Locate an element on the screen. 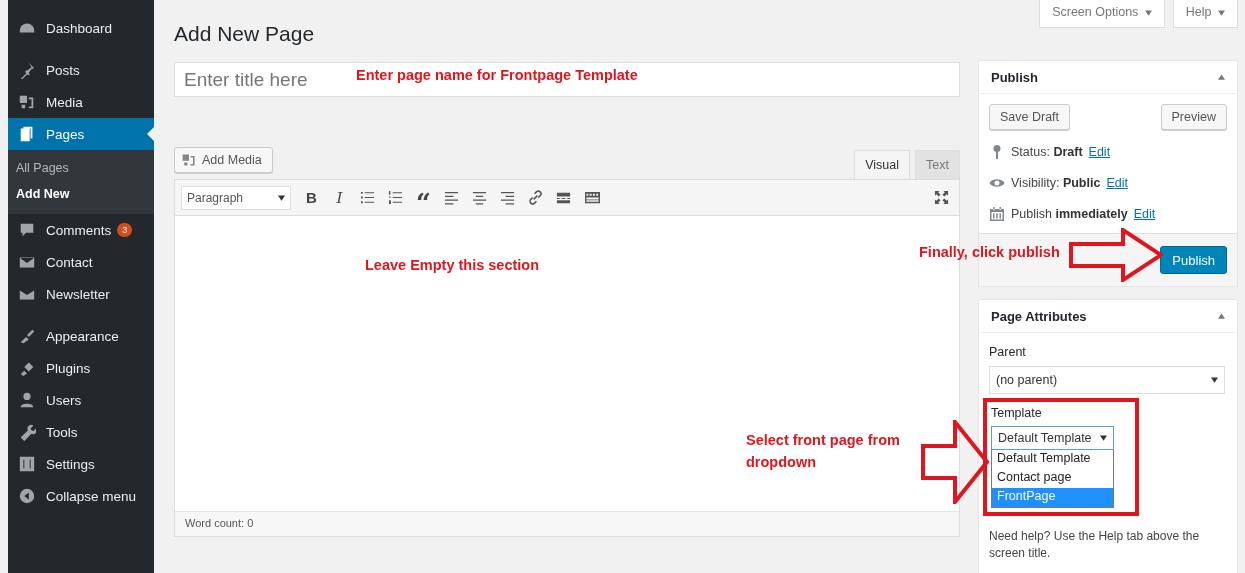 This screenshot has width=1245, height=573. template-select: Default Template is located at coordinates (1052, 438).